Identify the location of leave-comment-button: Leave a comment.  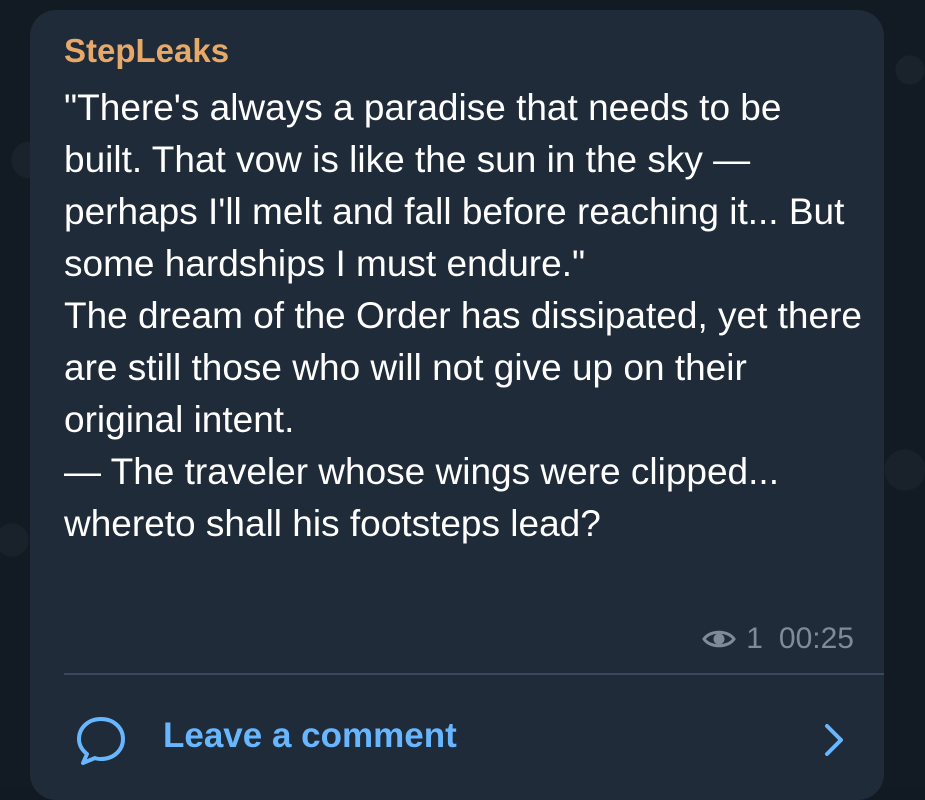
(457, 738).